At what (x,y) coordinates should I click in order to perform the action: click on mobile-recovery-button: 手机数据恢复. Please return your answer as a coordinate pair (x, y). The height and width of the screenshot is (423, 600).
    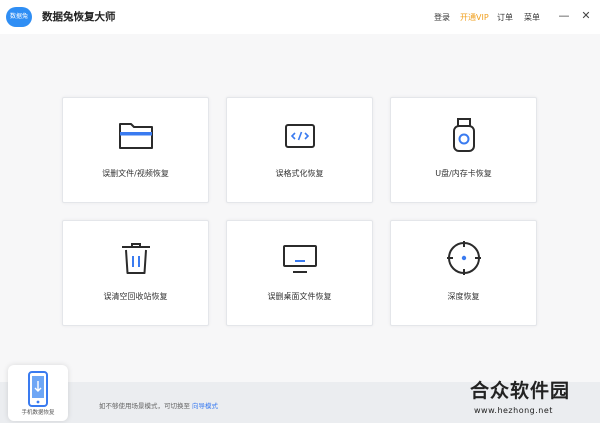
    Looking at the image, I should click on (38, 393).